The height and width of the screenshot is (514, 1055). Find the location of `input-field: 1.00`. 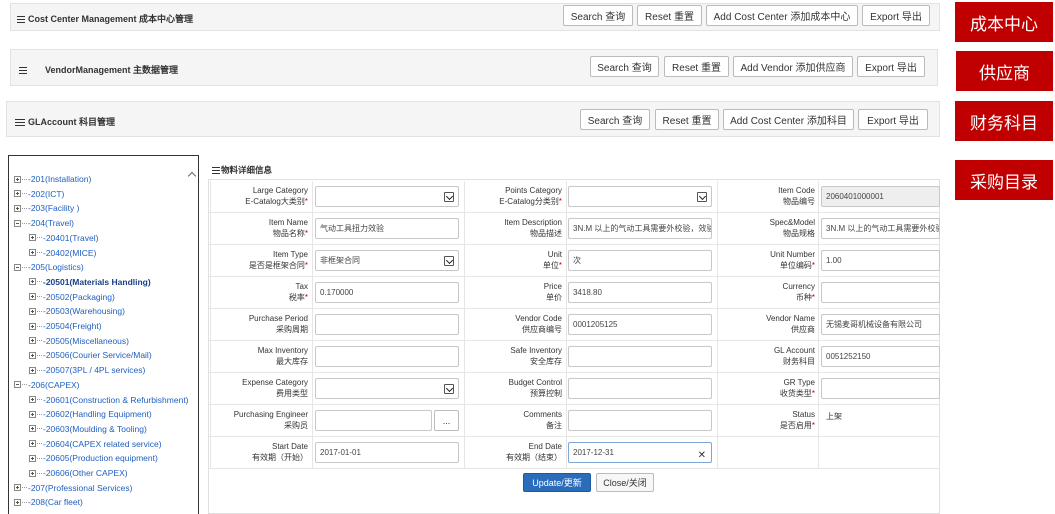

input-field: 1.00 is located at coordinates (880, 260).